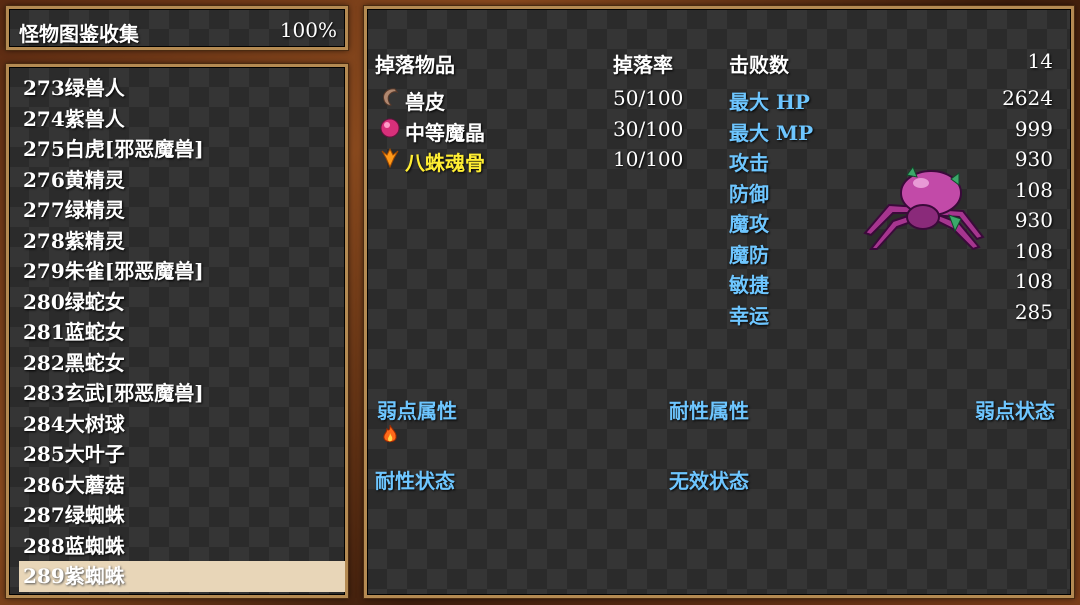  What do you see at coordinates (648, 159) in the screenshot?
I see `drop-rate-3: 10/100` at bounding box center [648, 159].